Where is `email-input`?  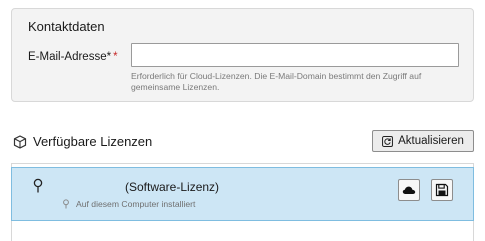 email-input is located at coordinates (295, 55).